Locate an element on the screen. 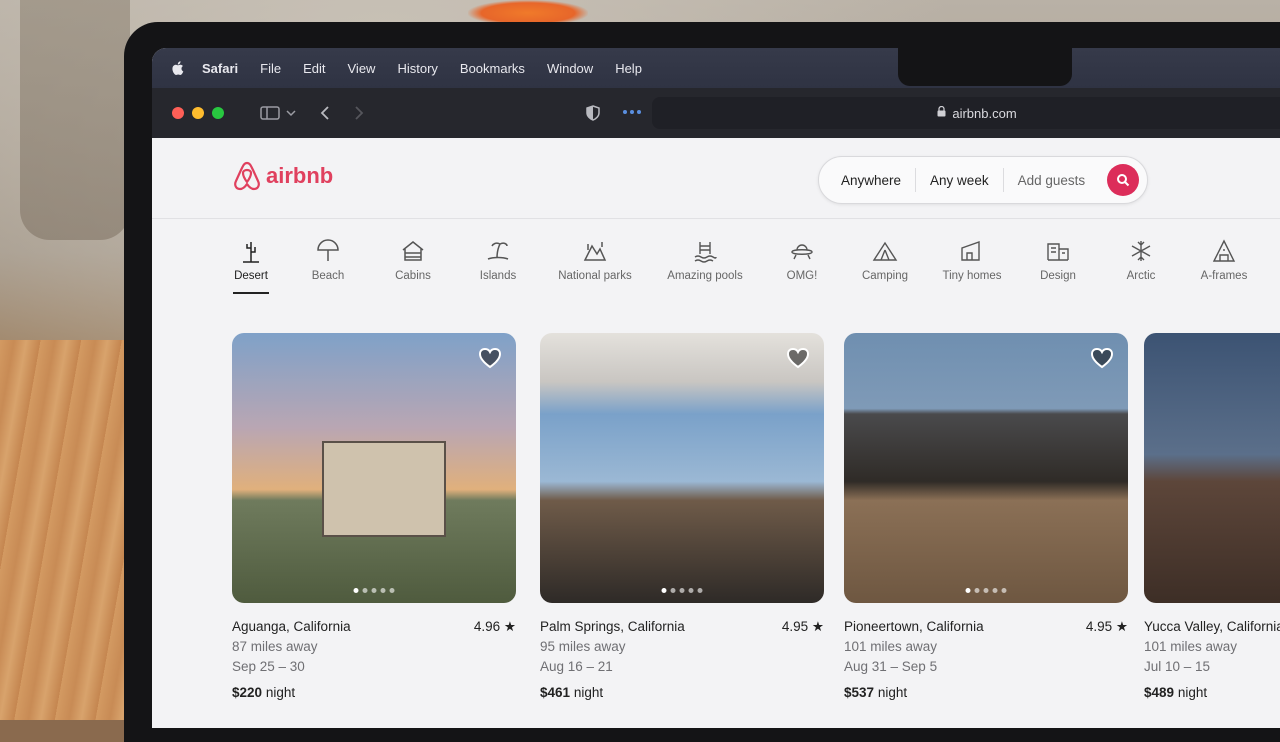  menu-edit: Edit is located at coordinates (314, 68).